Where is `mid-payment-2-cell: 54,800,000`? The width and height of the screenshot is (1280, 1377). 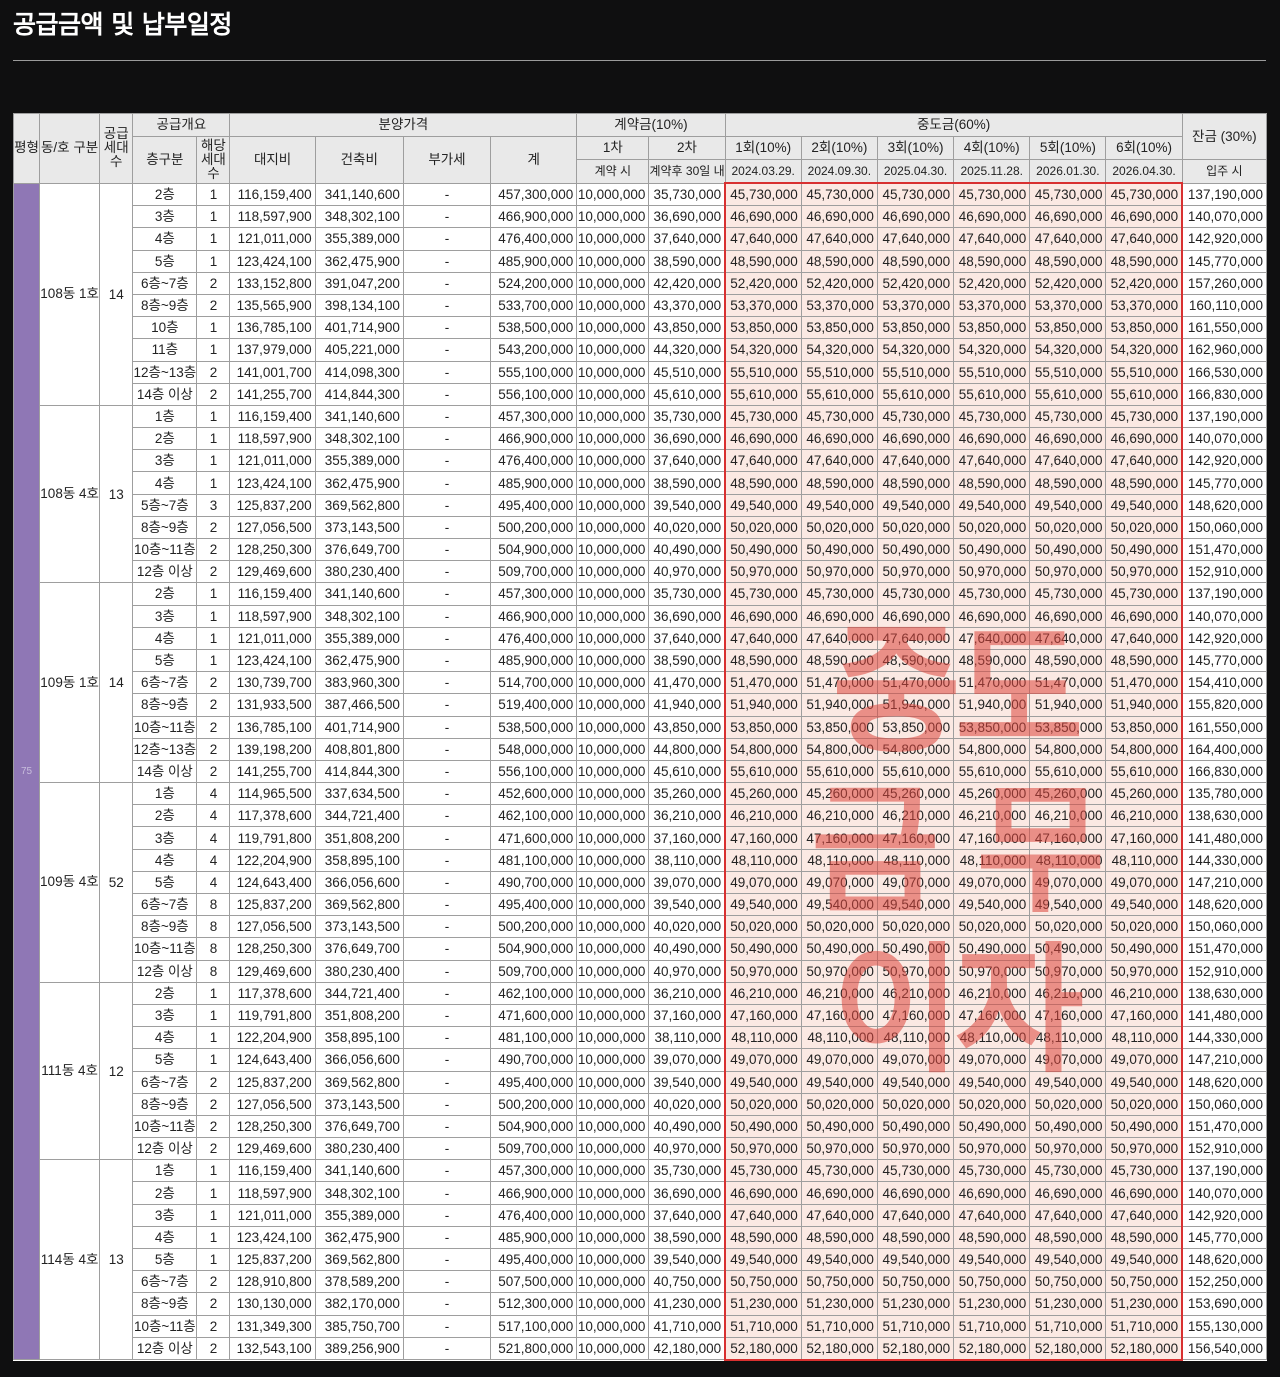 mid-payment-2-cell: 54,800,000 is located at coordinates (839, 749).